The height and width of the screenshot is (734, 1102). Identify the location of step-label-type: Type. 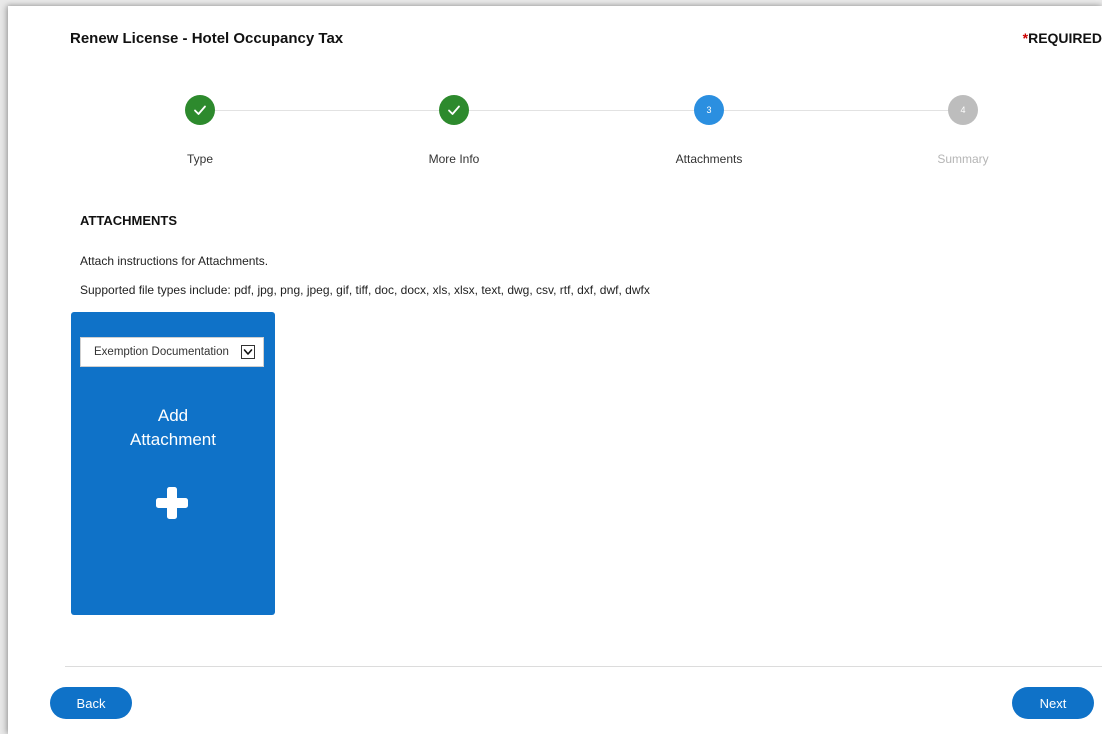
(199, 159).